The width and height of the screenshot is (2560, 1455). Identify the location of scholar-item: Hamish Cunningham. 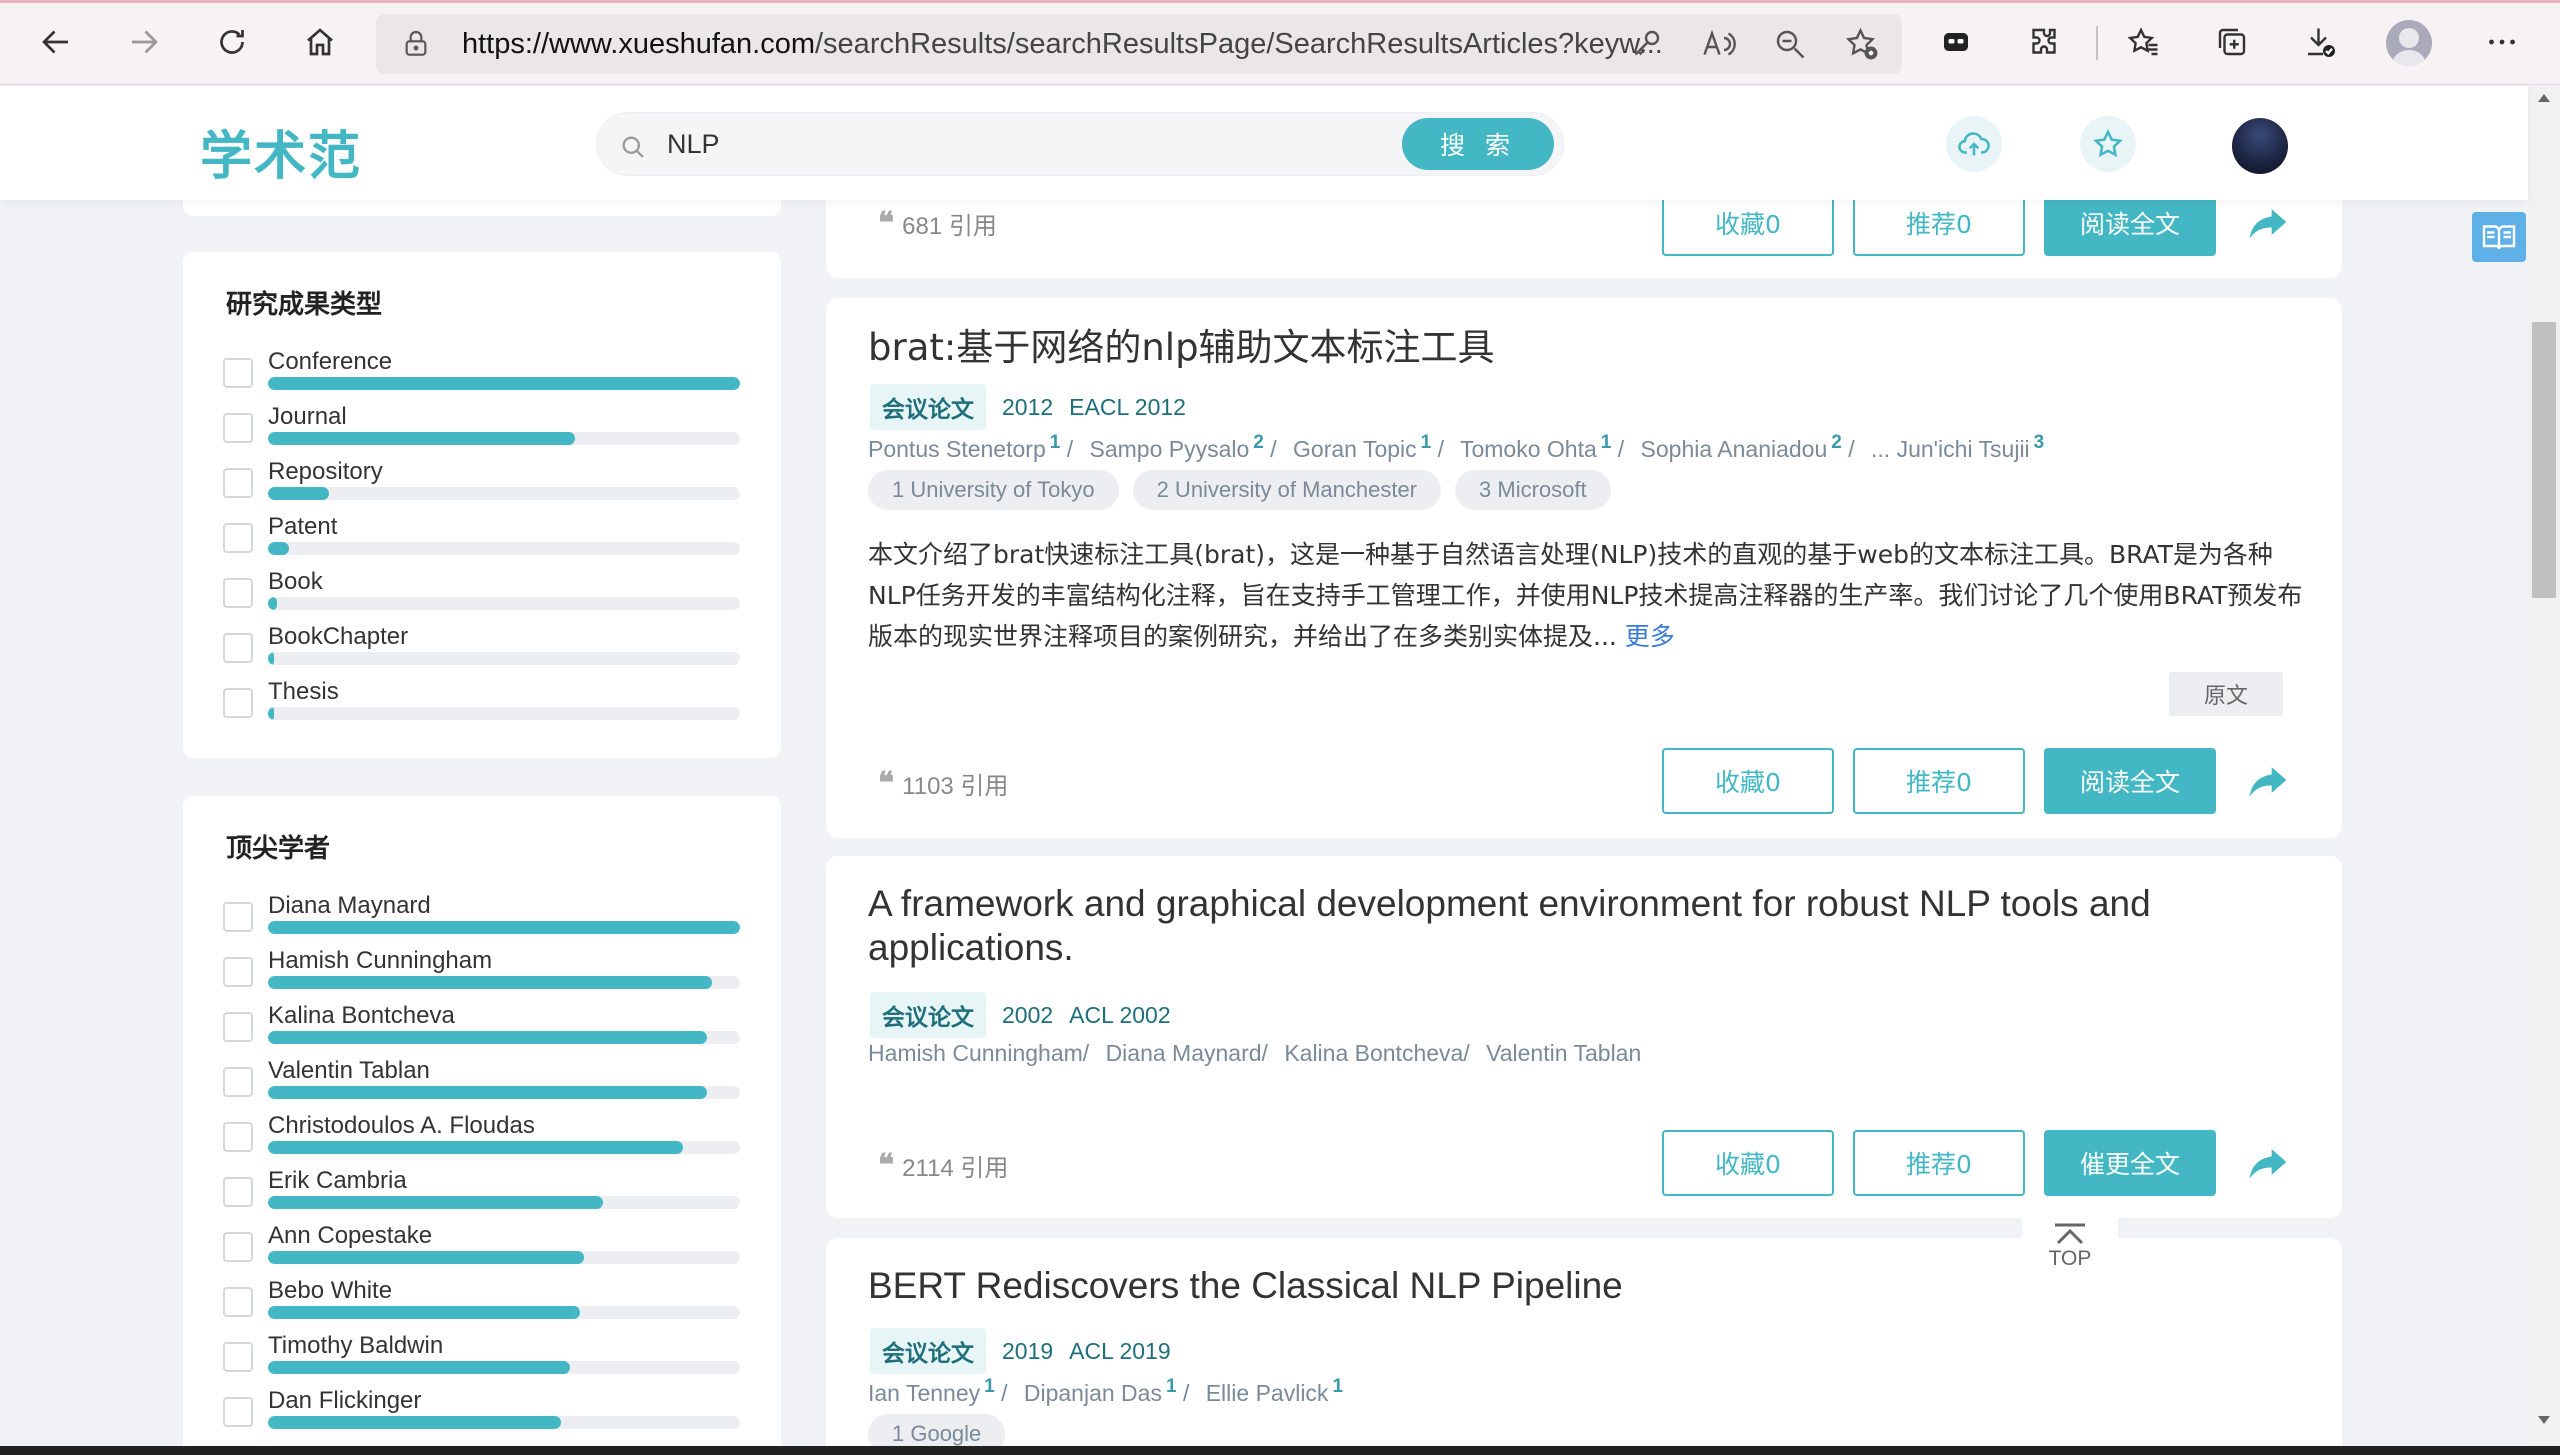
(483, 974).